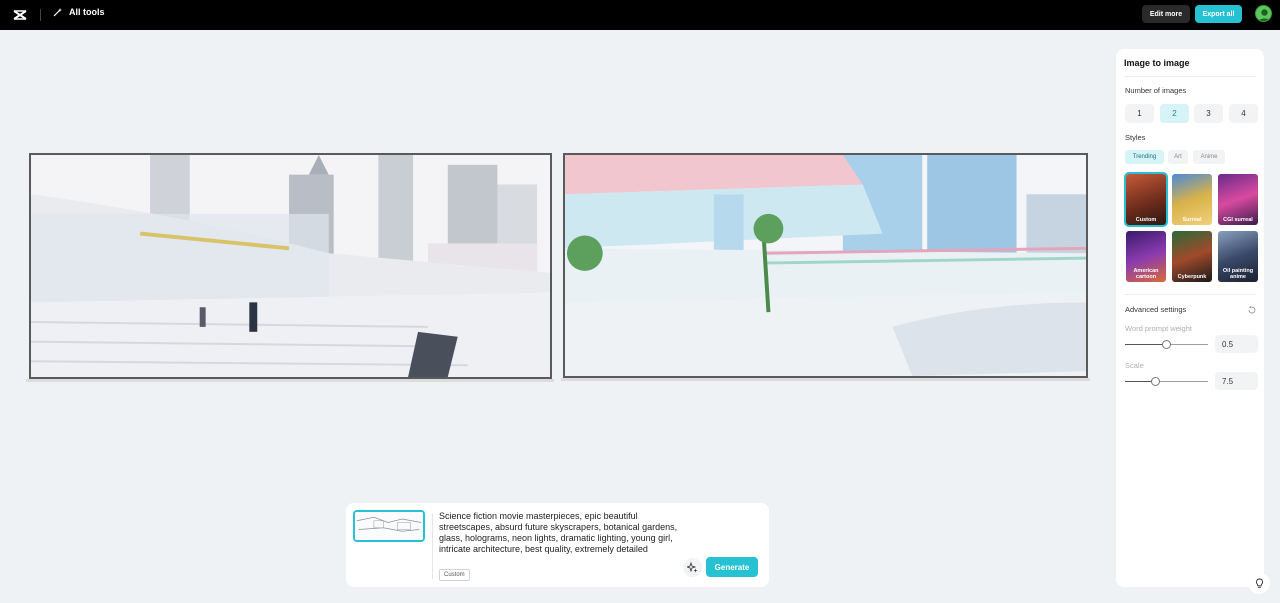 This screenshot has width=1280, height=603. Describe the element at coordinates (1157, 63) in the screenshot. I see `panel-title: Image to image` at that location.